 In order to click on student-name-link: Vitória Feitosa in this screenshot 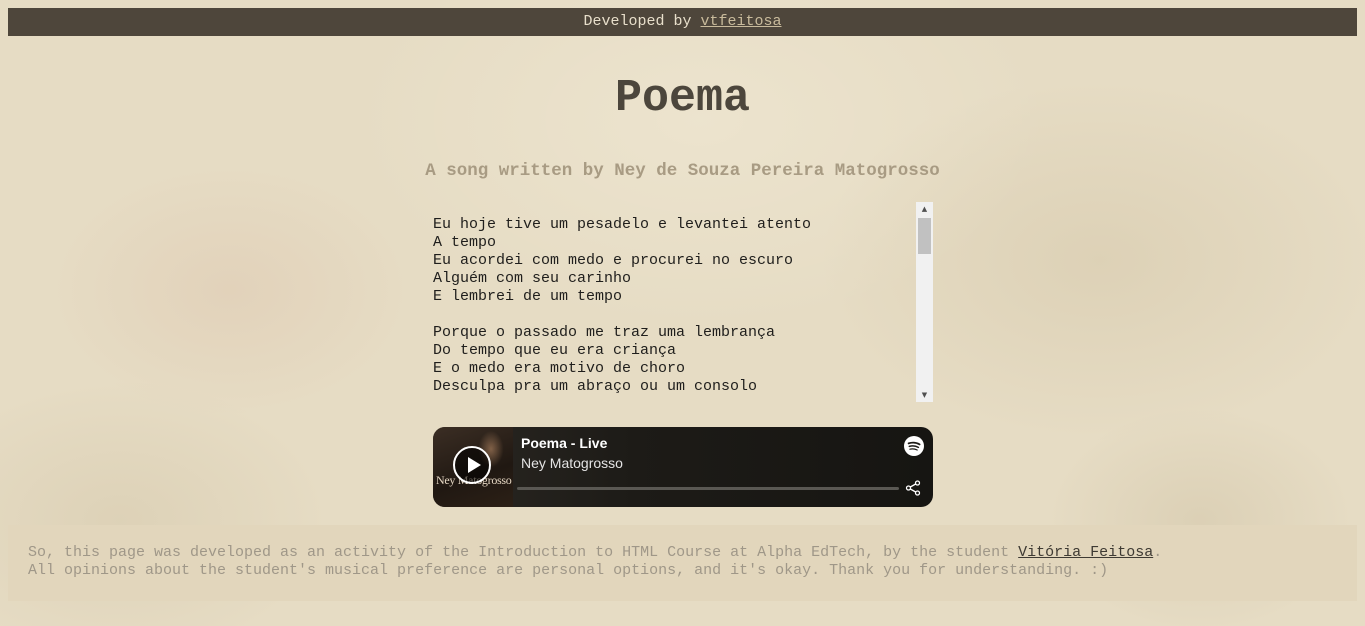, I will do `click(1085, 552)`.